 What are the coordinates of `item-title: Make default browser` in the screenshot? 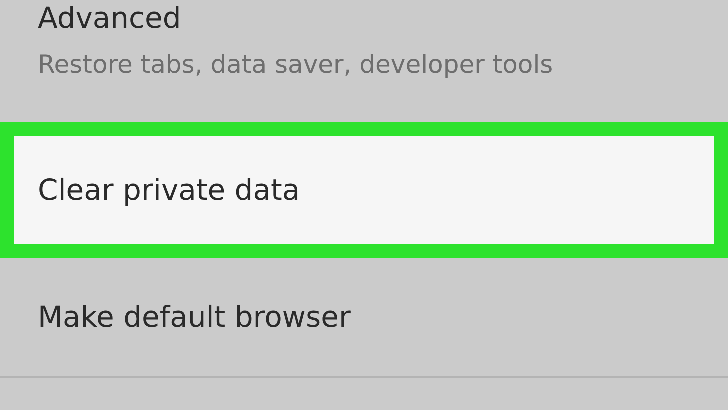 It's located at (195, 317).